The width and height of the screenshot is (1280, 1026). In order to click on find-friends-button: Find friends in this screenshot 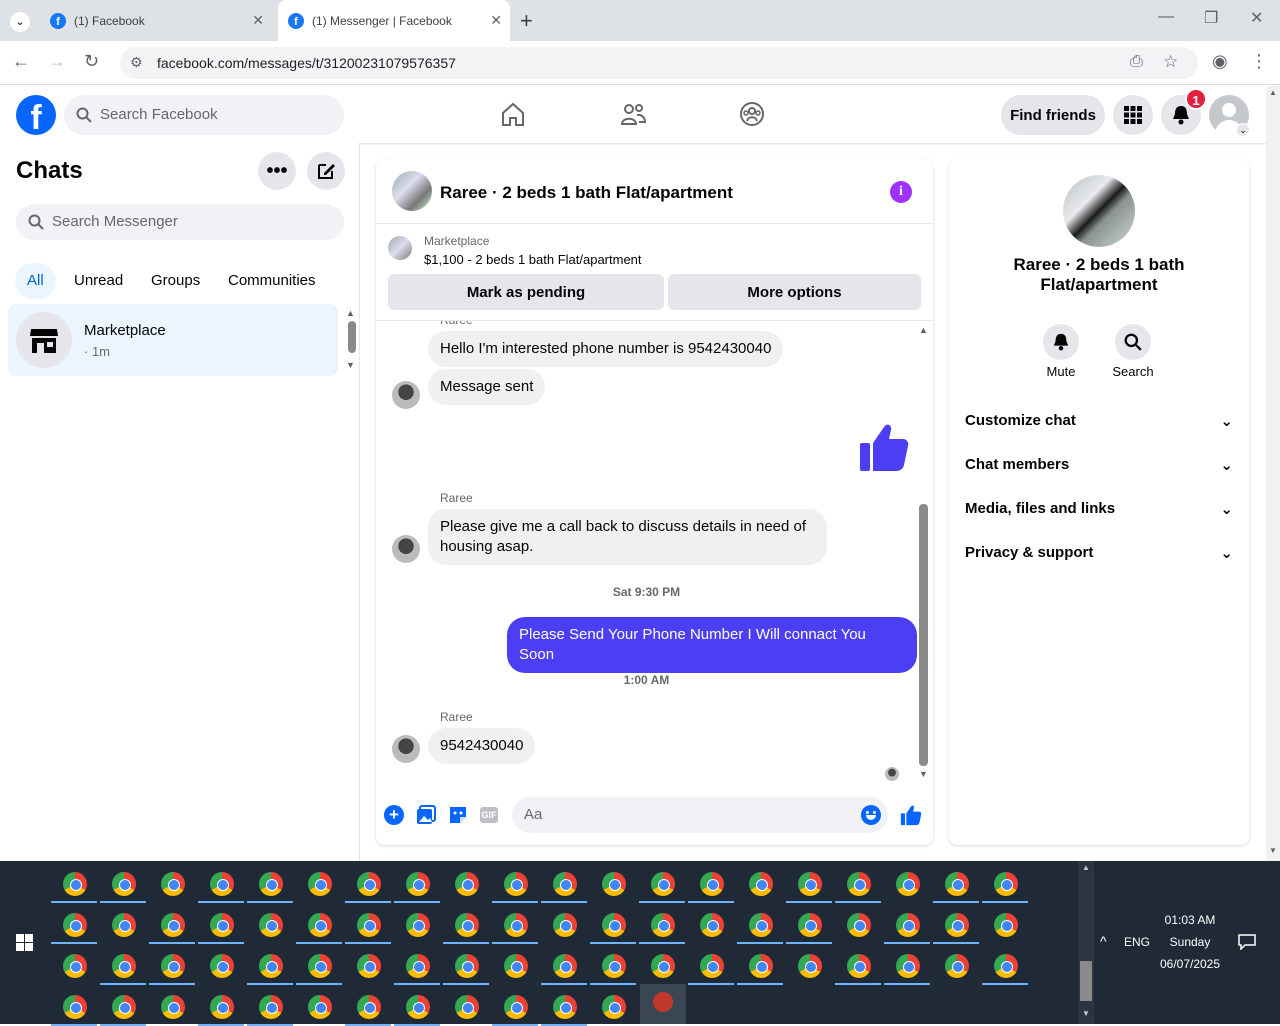, I will do `click(1053, 115)`.